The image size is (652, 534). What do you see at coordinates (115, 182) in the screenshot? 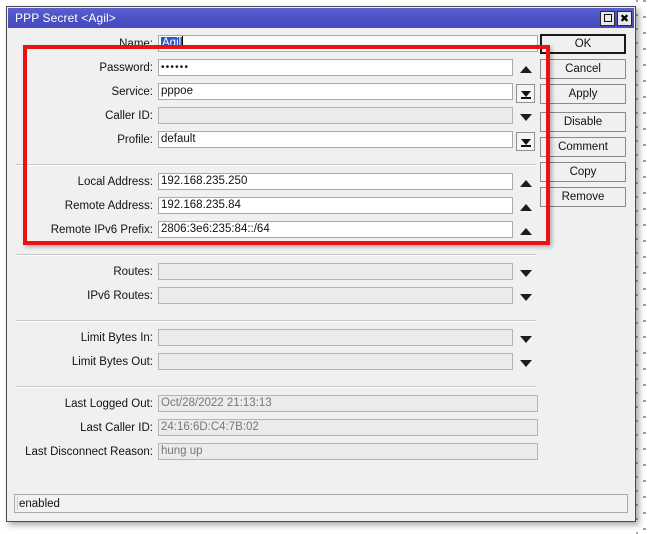
I see `field-label: Local Address:` at bounding box center [115, 182].